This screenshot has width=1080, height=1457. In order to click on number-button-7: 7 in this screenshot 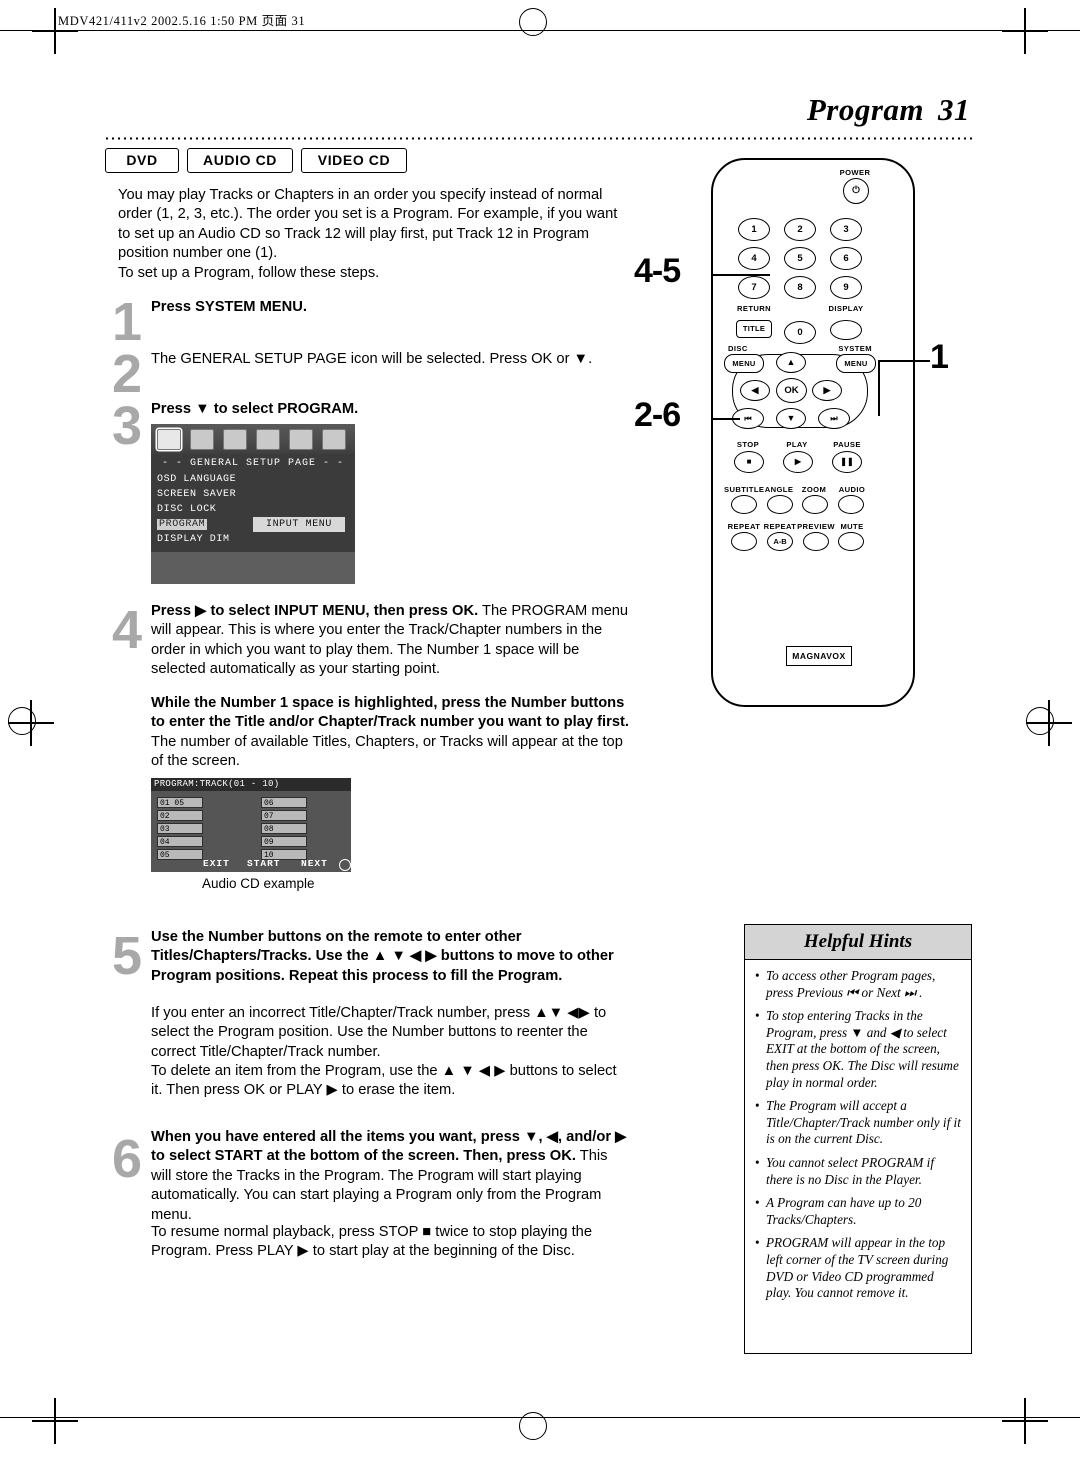, I will do `click(754, 287)`.